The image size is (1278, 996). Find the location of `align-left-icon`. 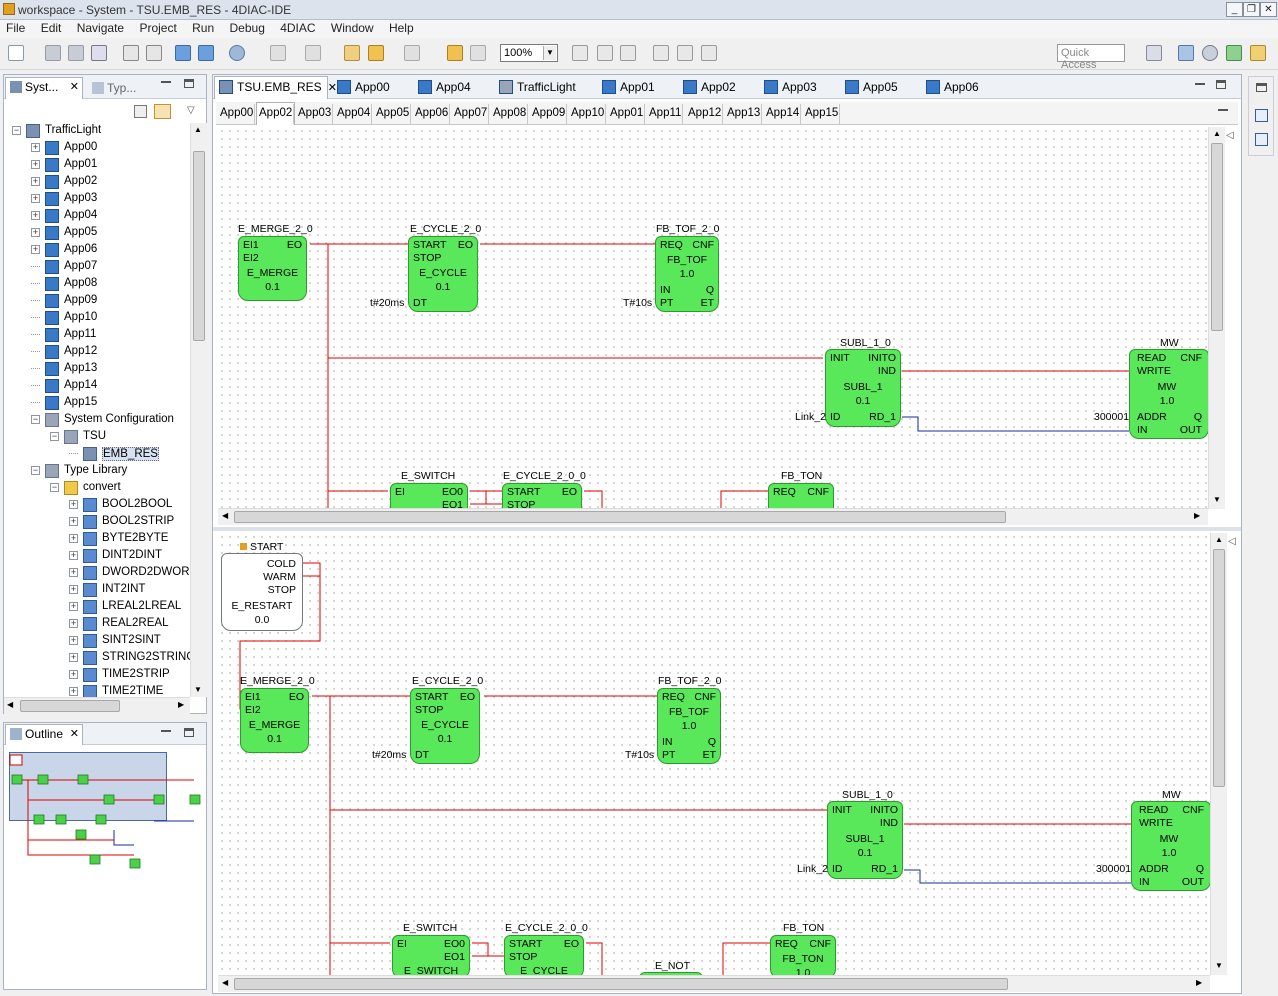

align-left-icon is located at coordinates (580, 53).